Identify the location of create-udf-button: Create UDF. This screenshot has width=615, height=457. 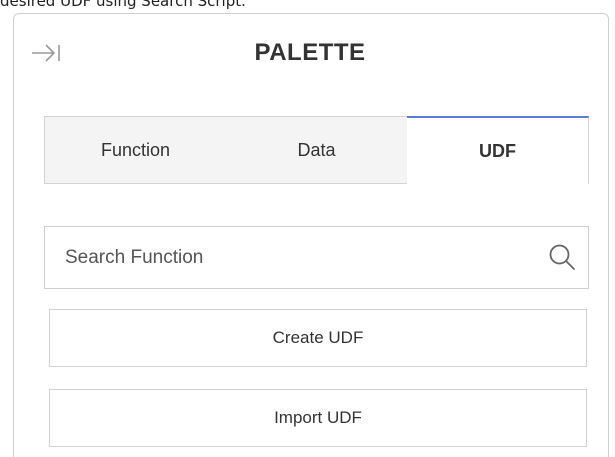
(318, 338).